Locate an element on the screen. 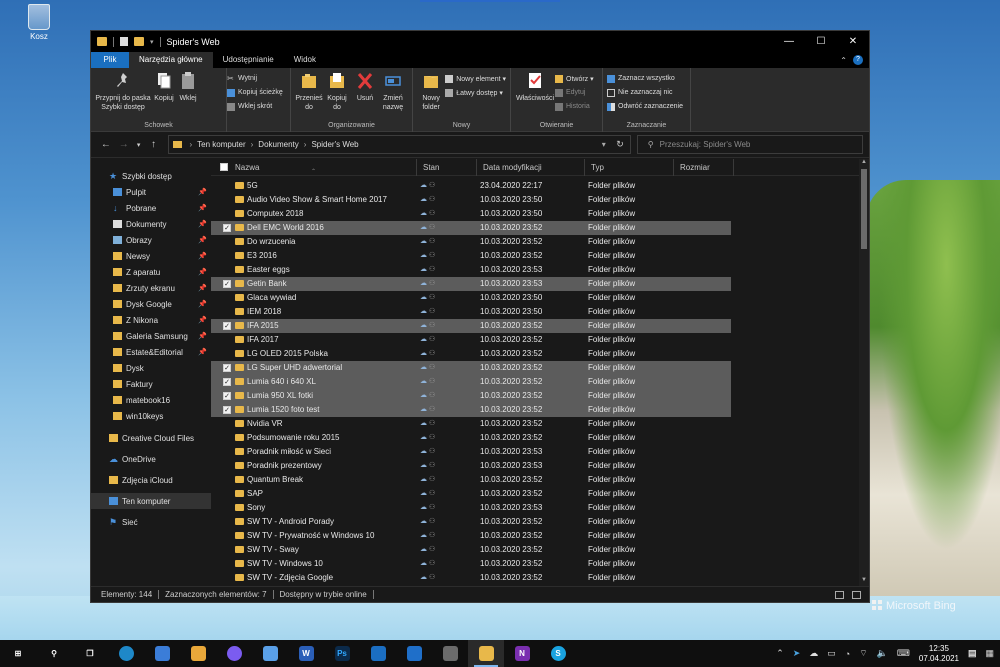 The width and height of the screenshot is (1000, 667). paste-shortcut-button: Wklej skrót is located at coordinates (255, 106).